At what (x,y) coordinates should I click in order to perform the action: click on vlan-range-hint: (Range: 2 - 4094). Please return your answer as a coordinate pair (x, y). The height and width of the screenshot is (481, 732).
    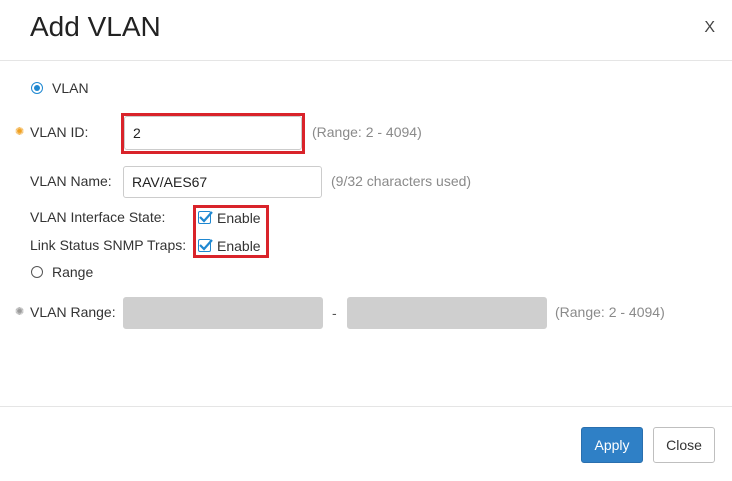
    Looking at the image, I should click on (610, 312).